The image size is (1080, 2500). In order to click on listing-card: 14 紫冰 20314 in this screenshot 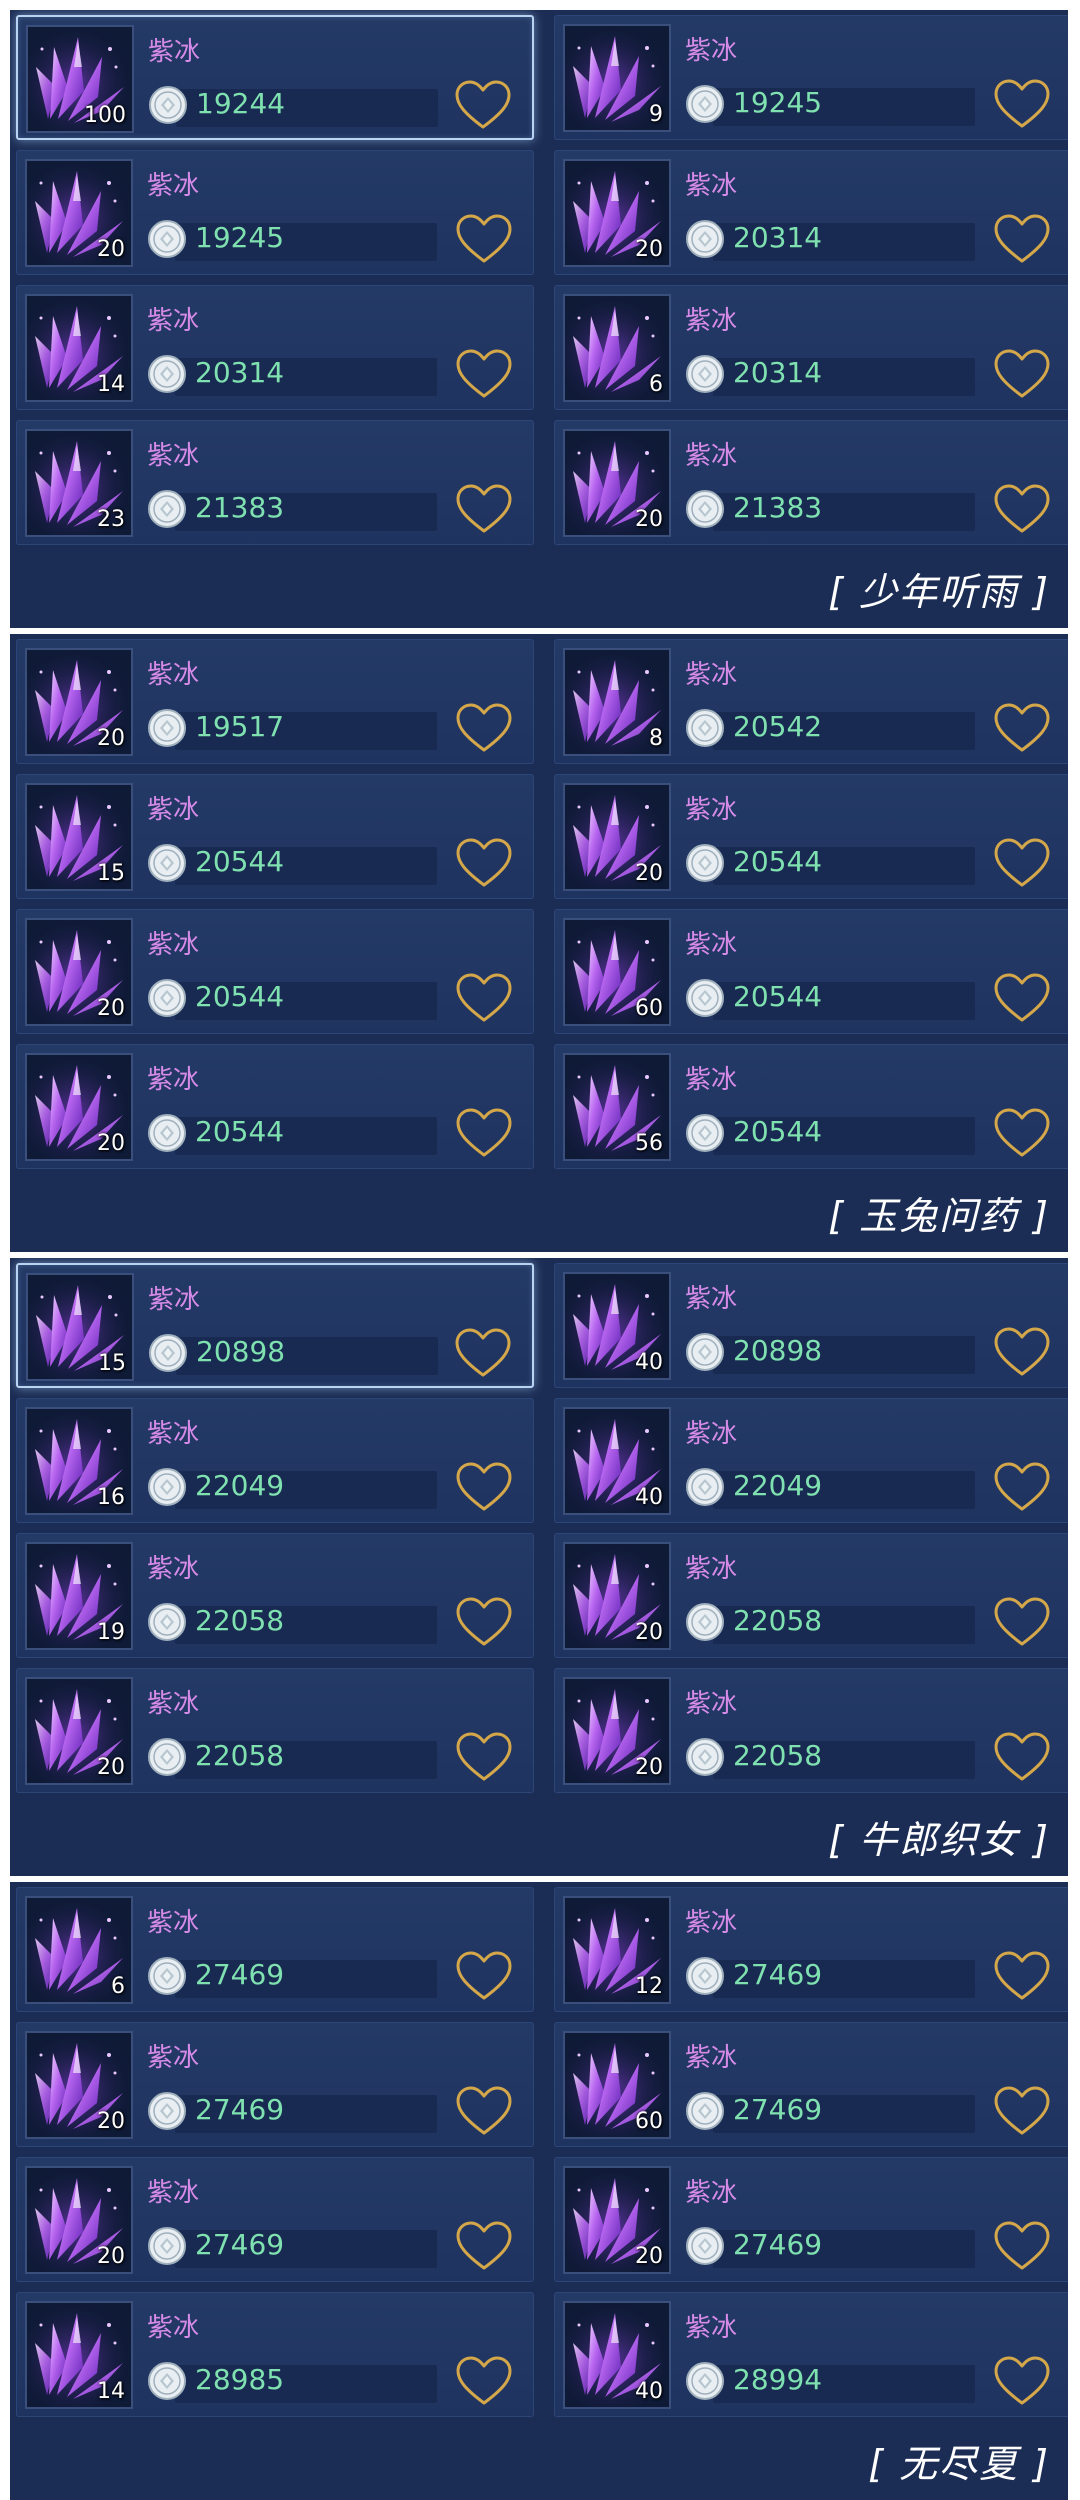, I will do `click(275, 347)`.